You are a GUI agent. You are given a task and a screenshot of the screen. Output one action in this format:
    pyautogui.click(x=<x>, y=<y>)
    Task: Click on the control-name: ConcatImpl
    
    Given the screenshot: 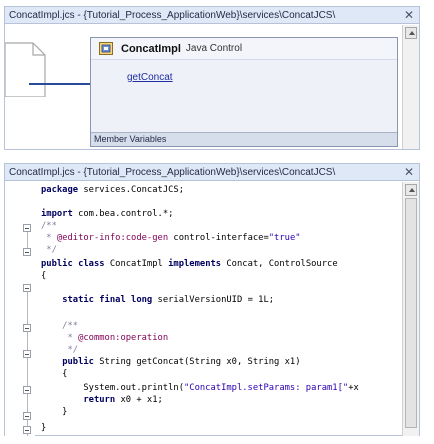 What is the action you would take?
    pyautogui.click(x=151, y=48)
    